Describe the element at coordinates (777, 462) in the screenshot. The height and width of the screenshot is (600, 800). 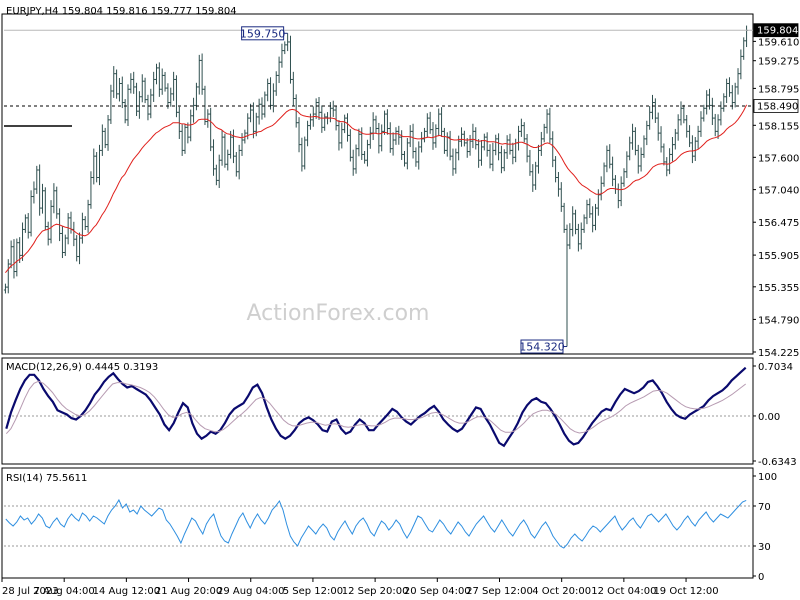
I see `macd-axis-tick-label: -0.6343` at that location.